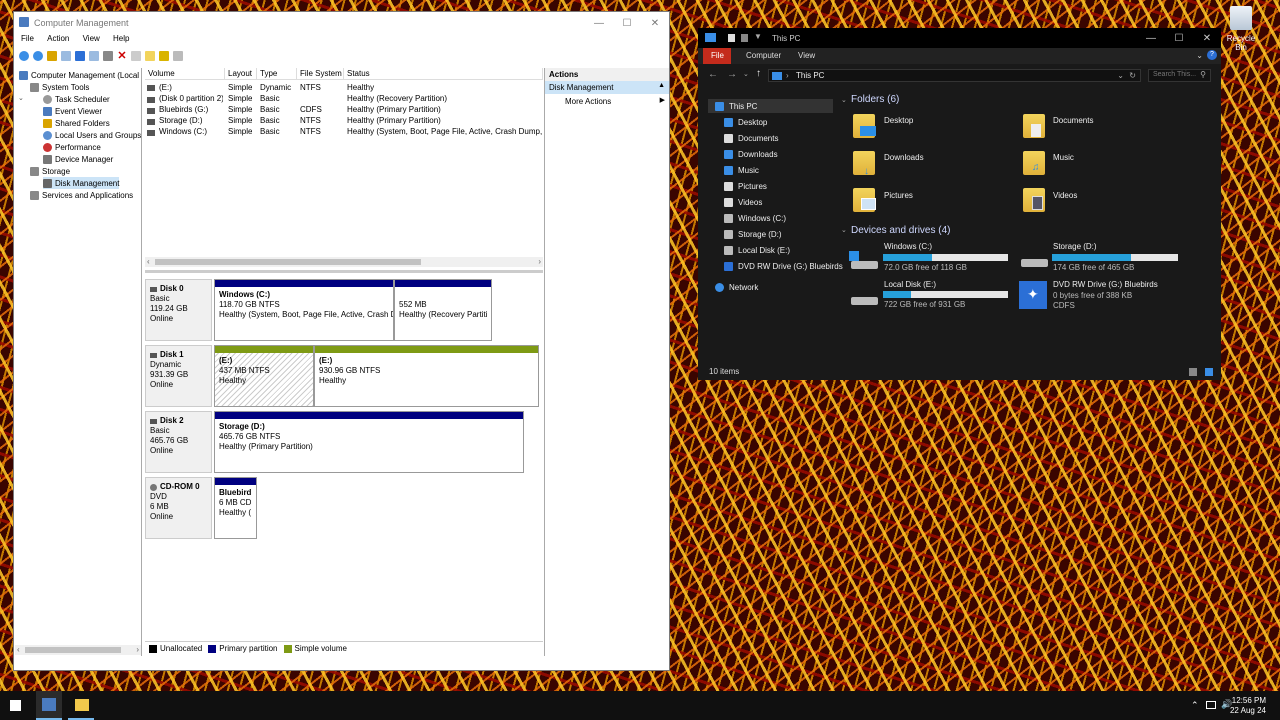 The image size is (1280, 720). What do you see at coordinates (15, 705) in the screenshot?
I see `start-windows-icon` at bounding box center [15, 705].